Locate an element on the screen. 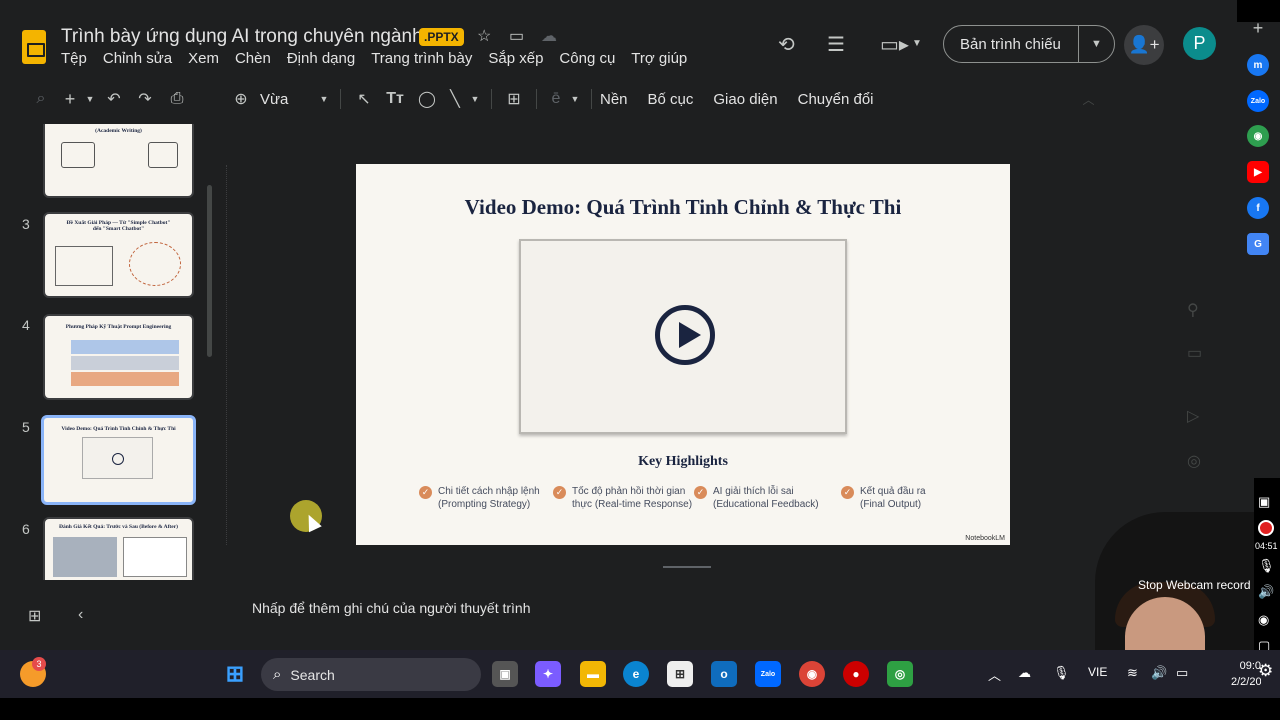 The image size is (1280, 720). play-icon is located at coordinates (685, 335).